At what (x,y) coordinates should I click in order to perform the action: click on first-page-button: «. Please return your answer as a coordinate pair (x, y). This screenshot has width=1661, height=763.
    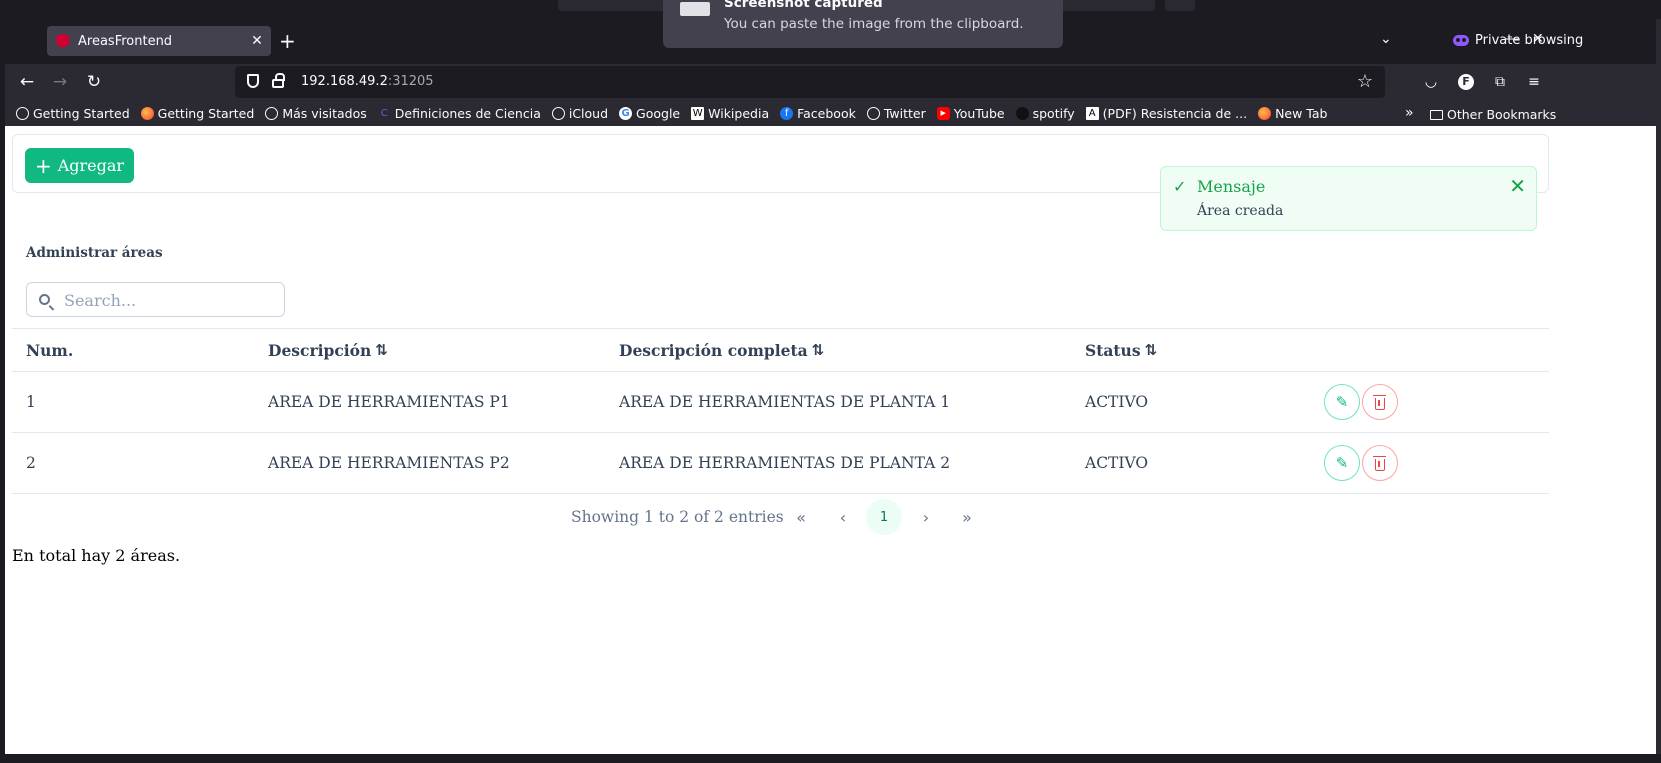
    Looking at the image, I should click on (801, 517).